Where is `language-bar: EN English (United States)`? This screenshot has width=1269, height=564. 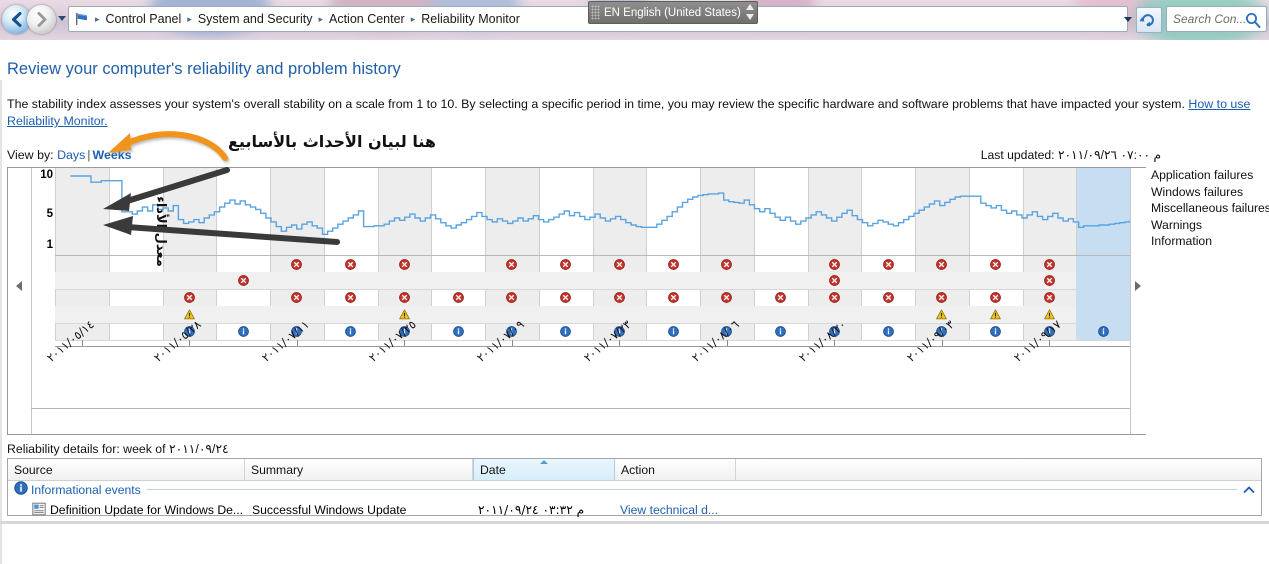 language-bar: EN English (United States) is located at coordinates (673, 12).